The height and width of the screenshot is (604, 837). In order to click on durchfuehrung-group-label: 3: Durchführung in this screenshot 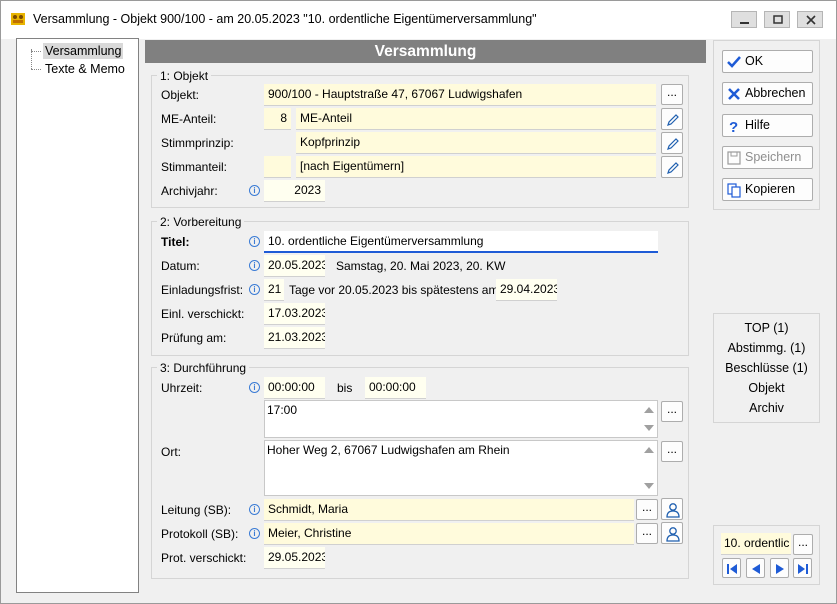, I will do `click(203, 368)`.